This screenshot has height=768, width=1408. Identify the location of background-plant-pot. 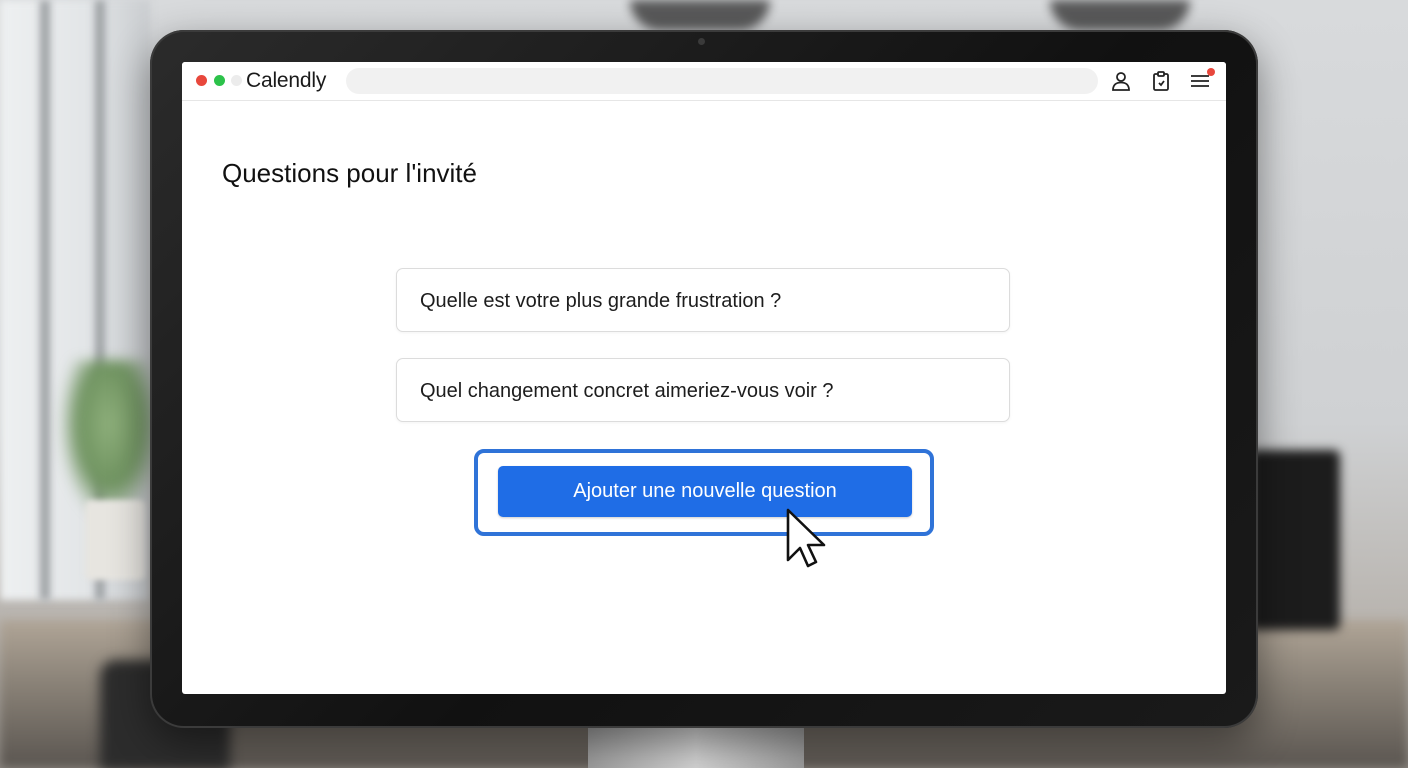
(115, 540).